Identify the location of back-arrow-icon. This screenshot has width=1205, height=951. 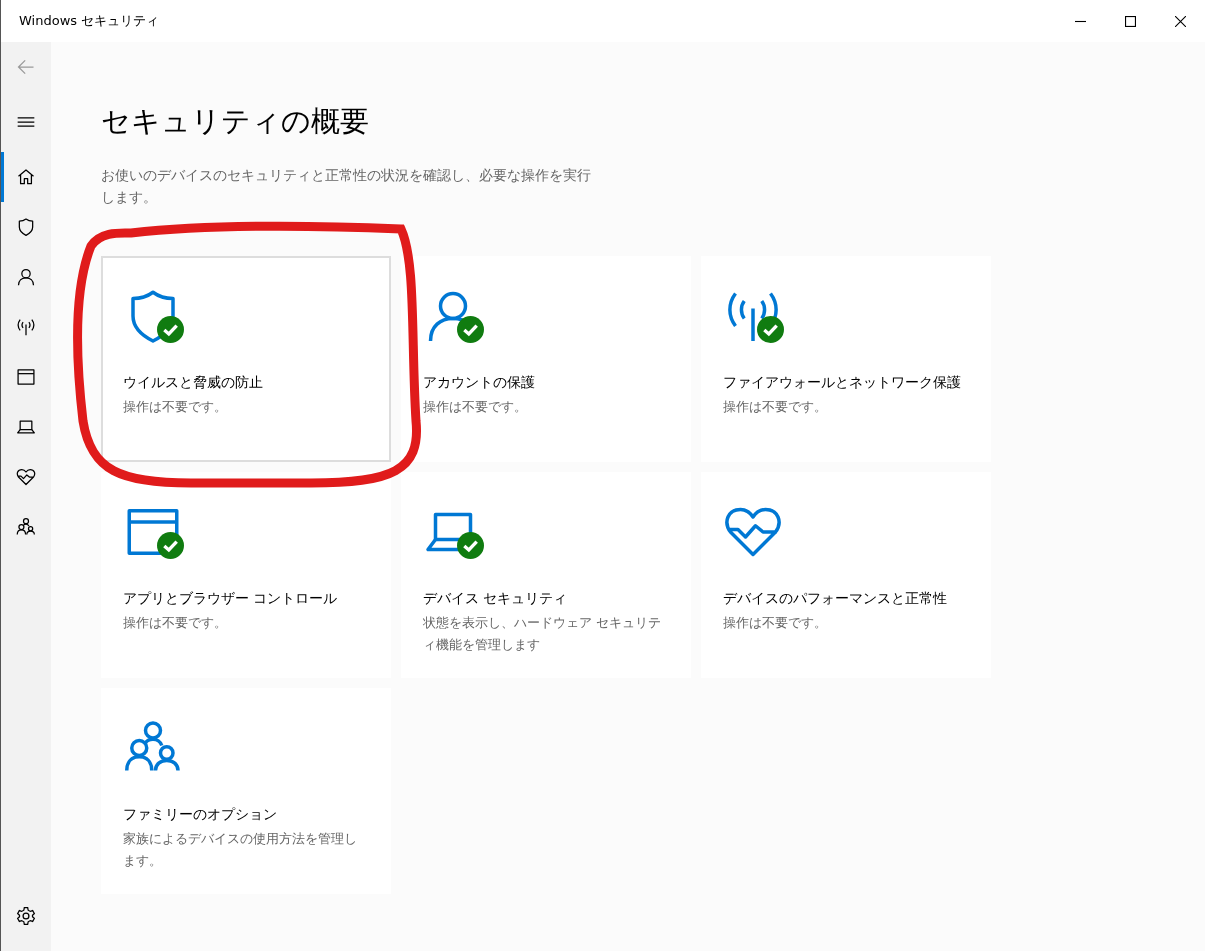
(26, 67).